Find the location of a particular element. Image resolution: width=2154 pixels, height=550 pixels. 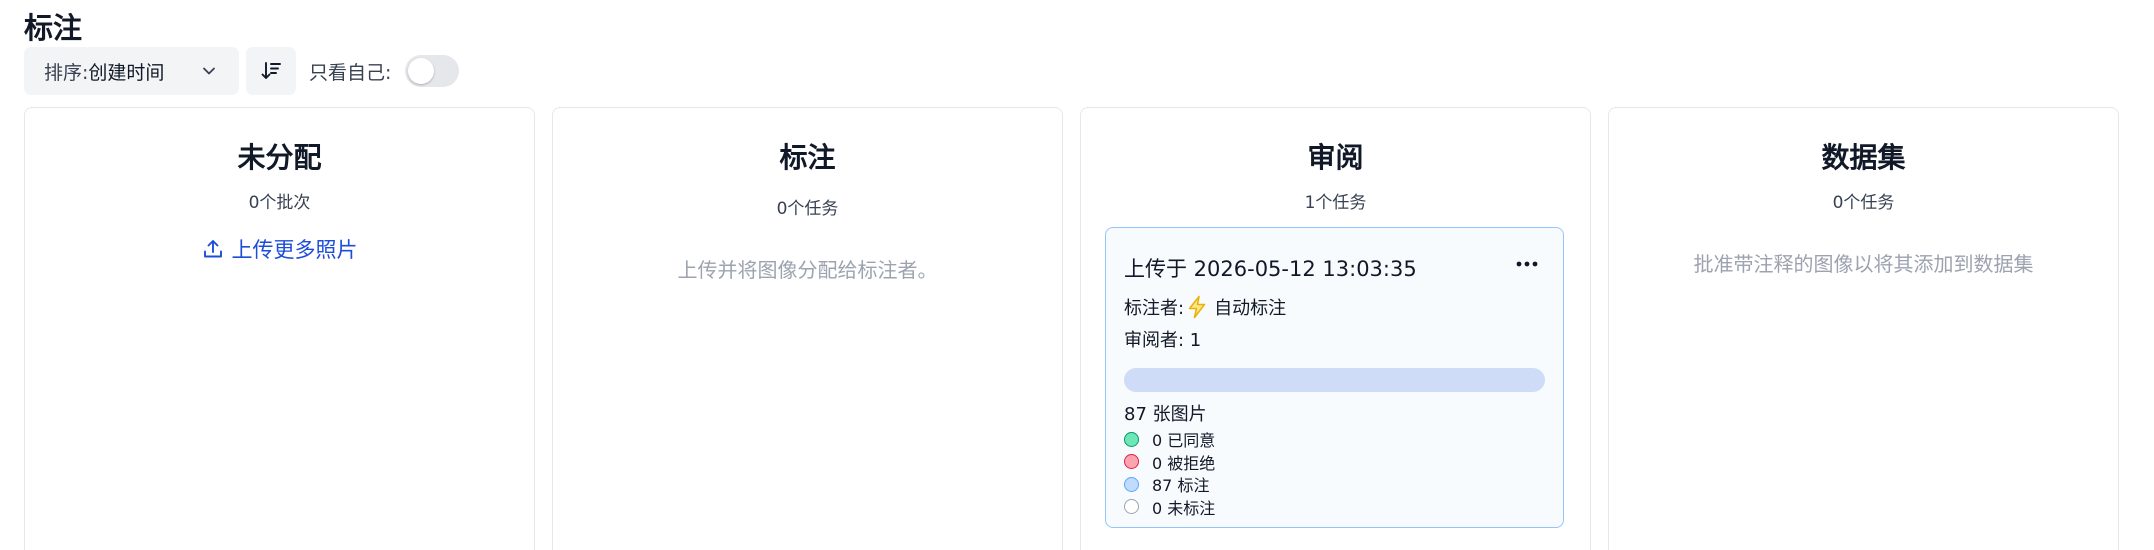

batch-image-count: 87 张图片 is located at coordinates (1165, 414).